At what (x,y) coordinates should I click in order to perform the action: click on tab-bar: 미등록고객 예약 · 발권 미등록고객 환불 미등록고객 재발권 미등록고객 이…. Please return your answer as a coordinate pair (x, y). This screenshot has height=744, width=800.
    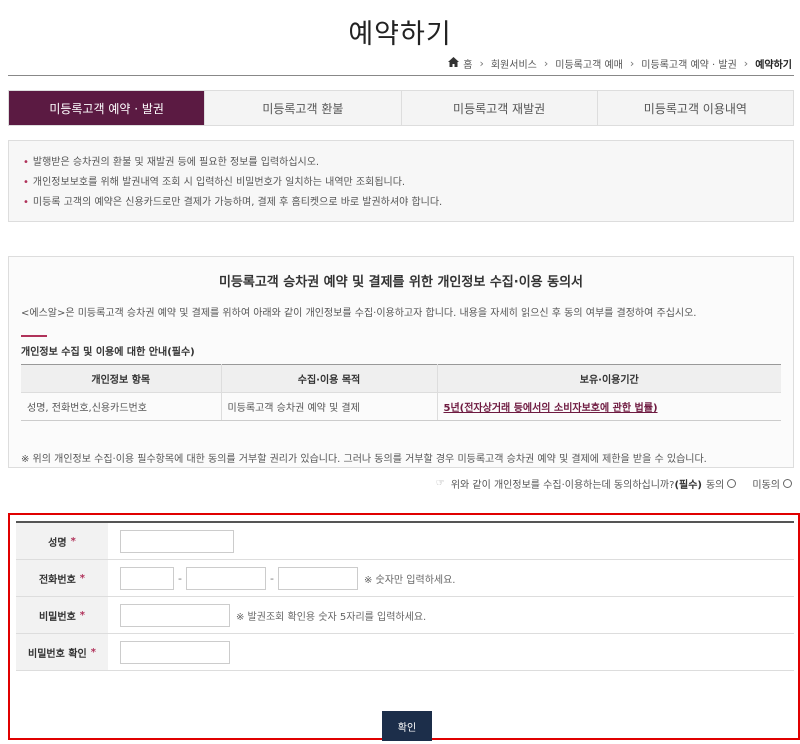
    Looking at the image, I should click on (401, 108).